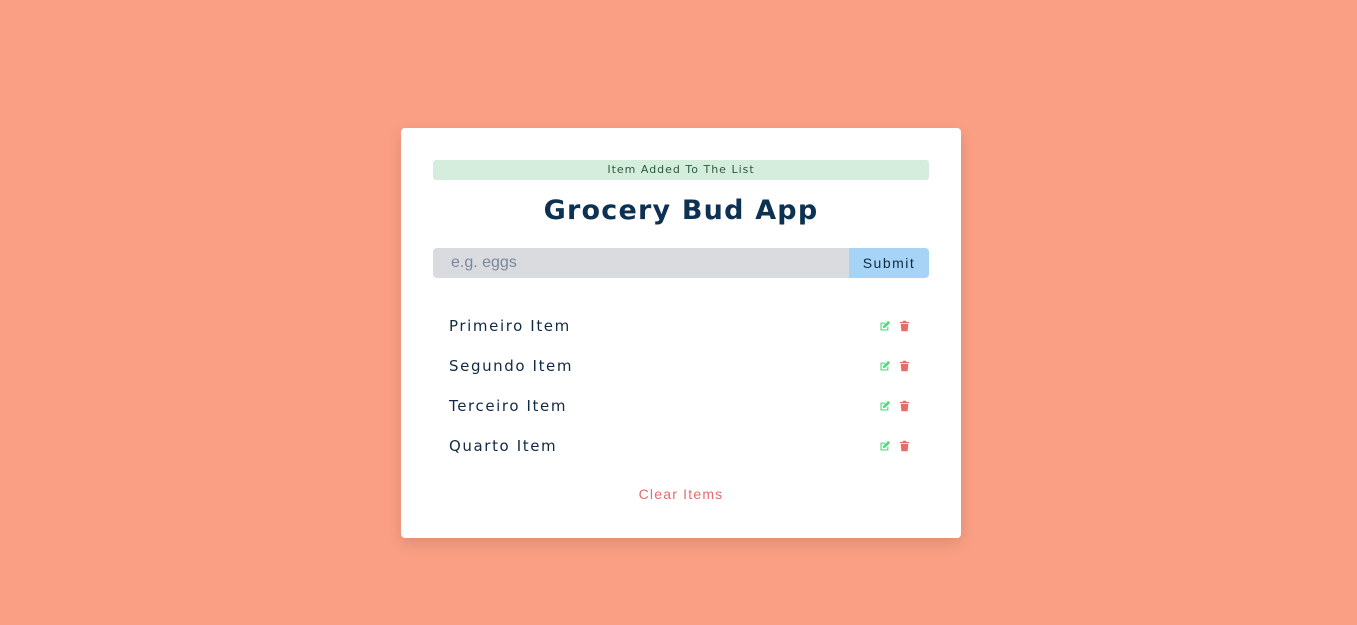  I want to click on grocery-input, so click(641, 263).